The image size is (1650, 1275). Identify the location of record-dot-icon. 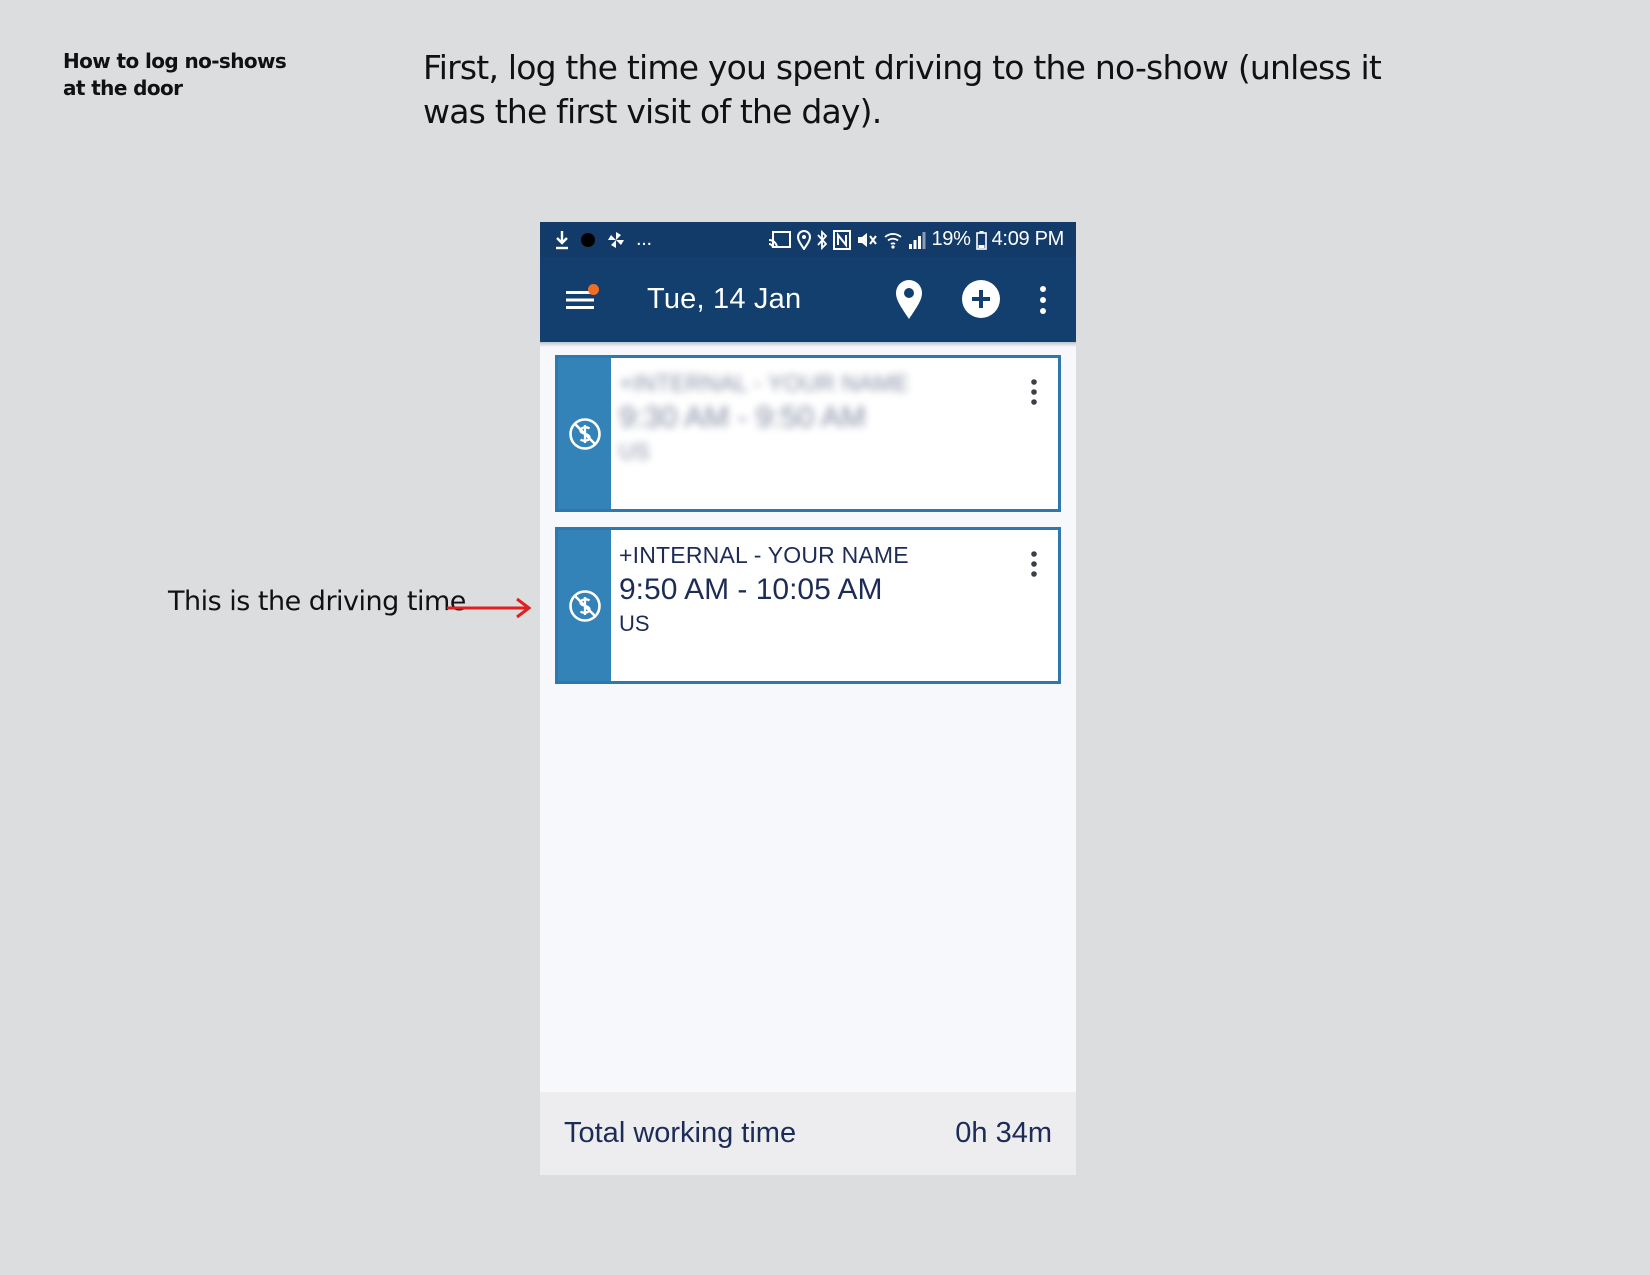
(588, 239).